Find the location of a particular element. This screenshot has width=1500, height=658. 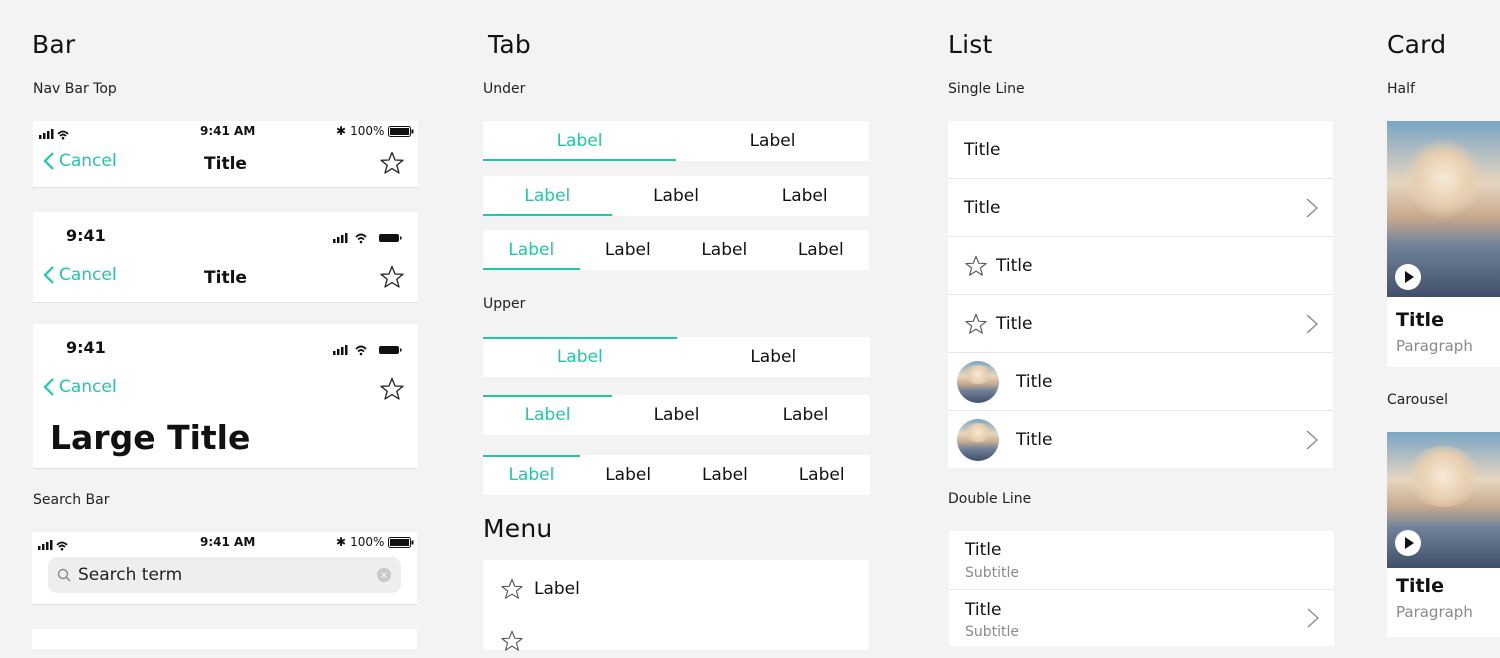

under-label: Under is located at coordinates (504, 89).